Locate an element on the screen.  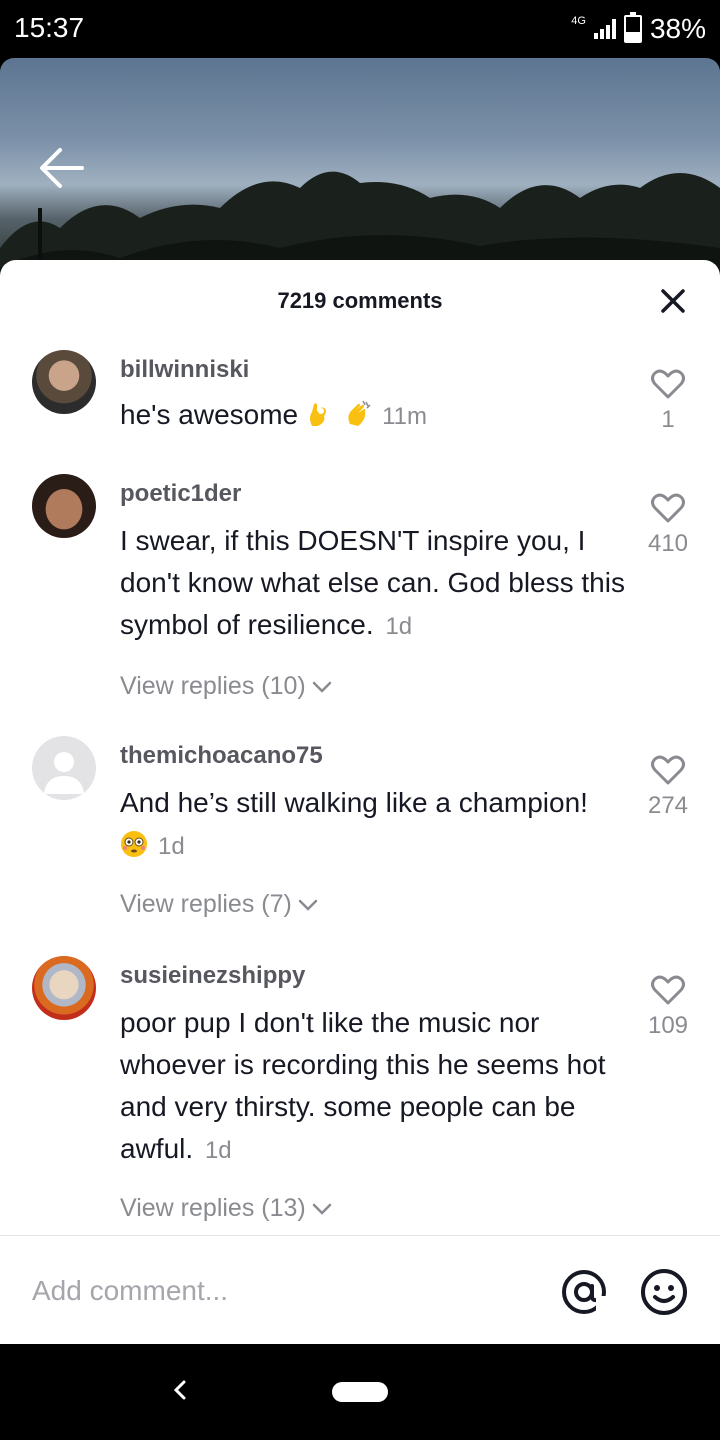
view-replies-label: View replies (10) is located at coordinates (213, 686).